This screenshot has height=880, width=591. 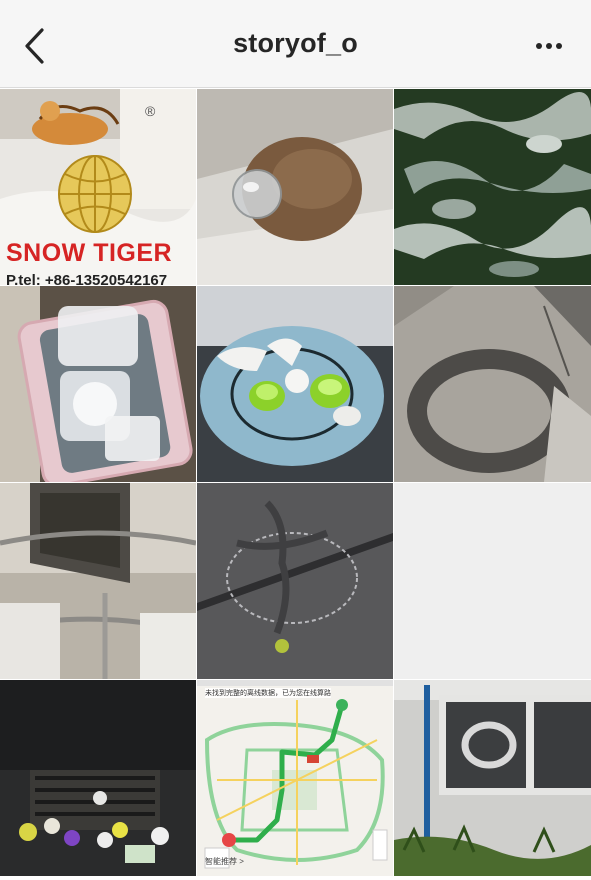 I want to click on empty-slot-fill, so click(x=492, y=581).